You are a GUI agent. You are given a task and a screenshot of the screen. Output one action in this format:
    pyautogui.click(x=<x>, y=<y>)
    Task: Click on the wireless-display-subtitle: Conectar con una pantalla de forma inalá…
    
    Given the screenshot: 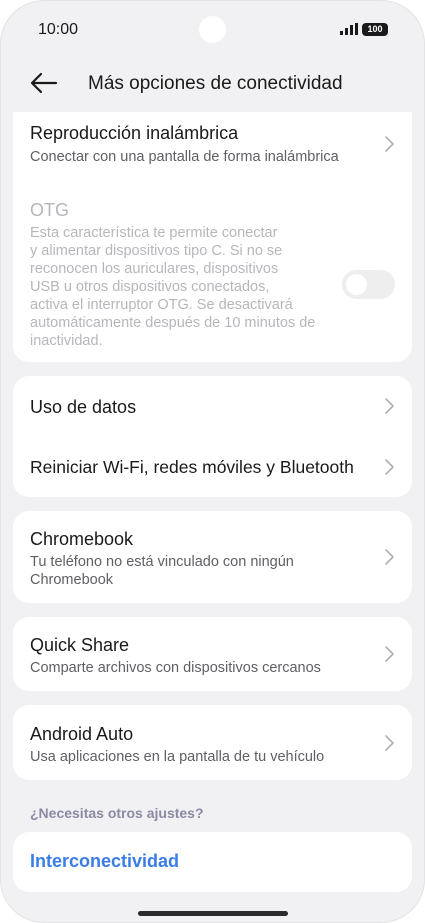 What is the action you would take?
    pyautogui.click(x=184, y=157)
    